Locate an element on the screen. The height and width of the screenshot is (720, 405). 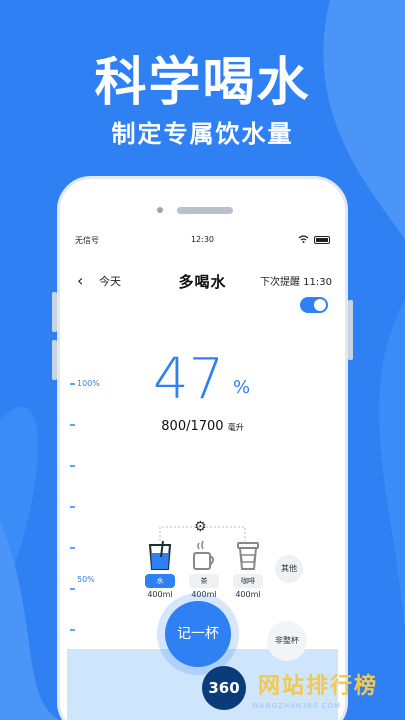
phone-speaker is located at coordinates (205, 210).